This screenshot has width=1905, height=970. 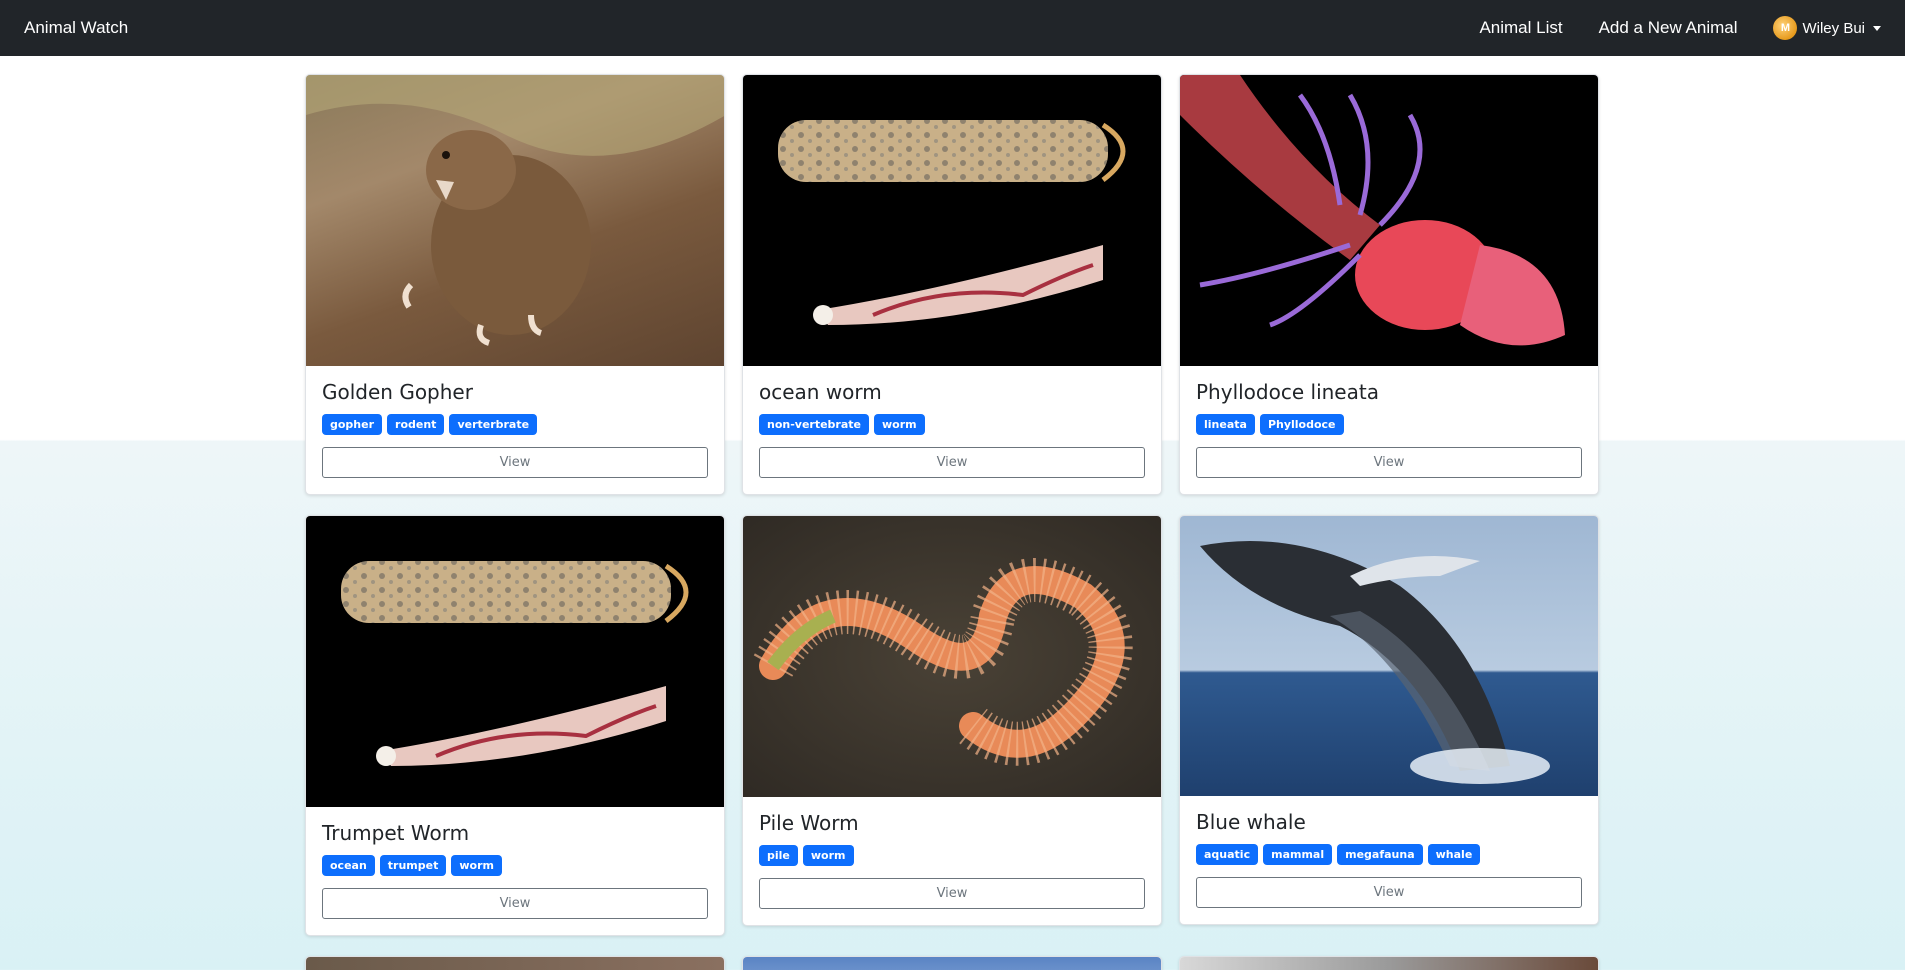 I want to click on card-title: Phyllodoce lineata, so click(x=1287, y=392).